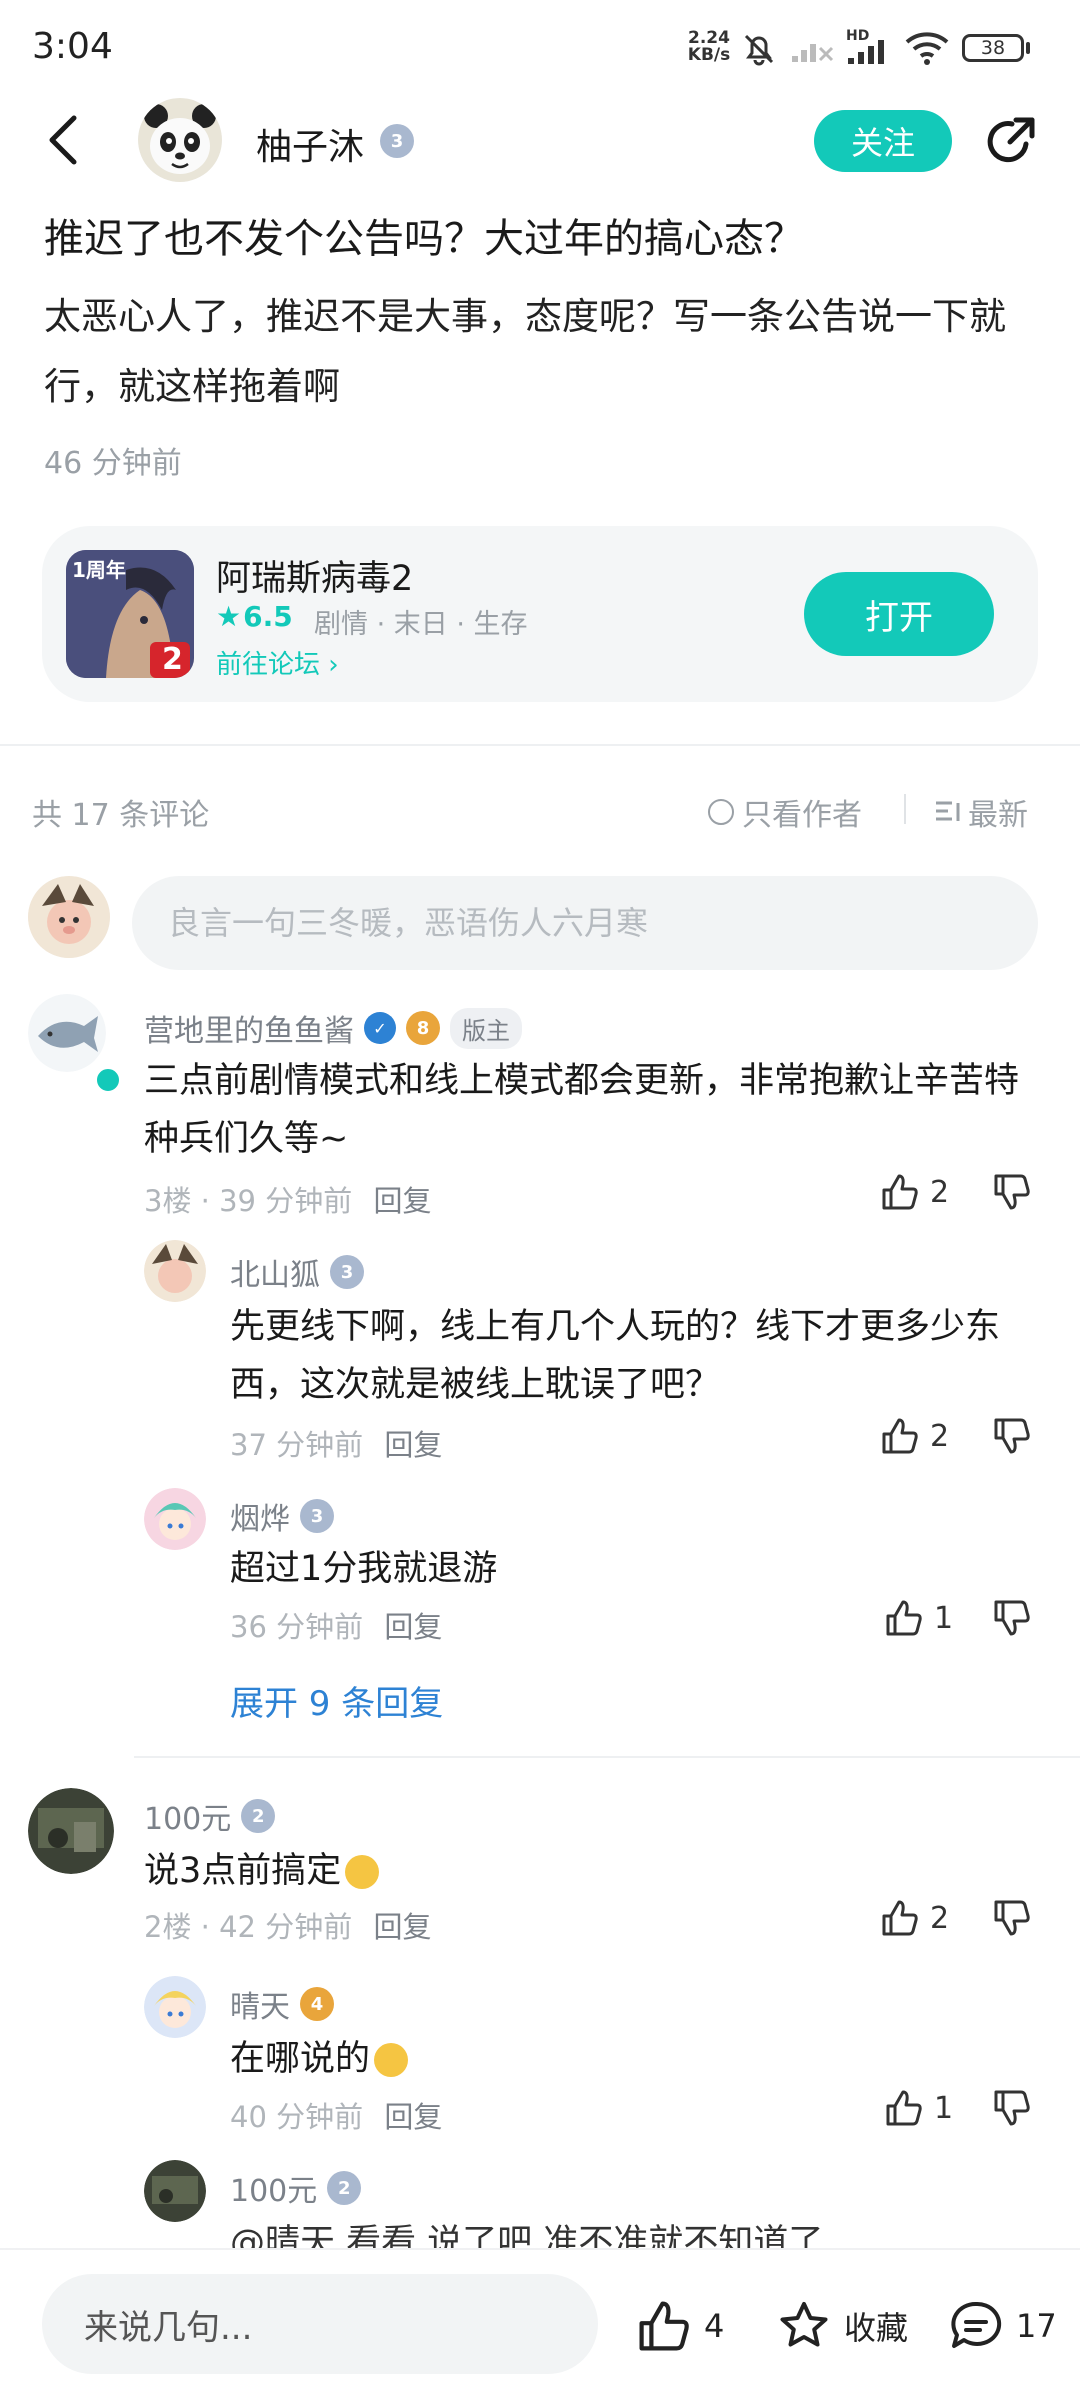 Image resolution: width=1080 pixels, height=2403 pixels. I want to click on net-speed: 2.24 KB/s, so click(709, 46).